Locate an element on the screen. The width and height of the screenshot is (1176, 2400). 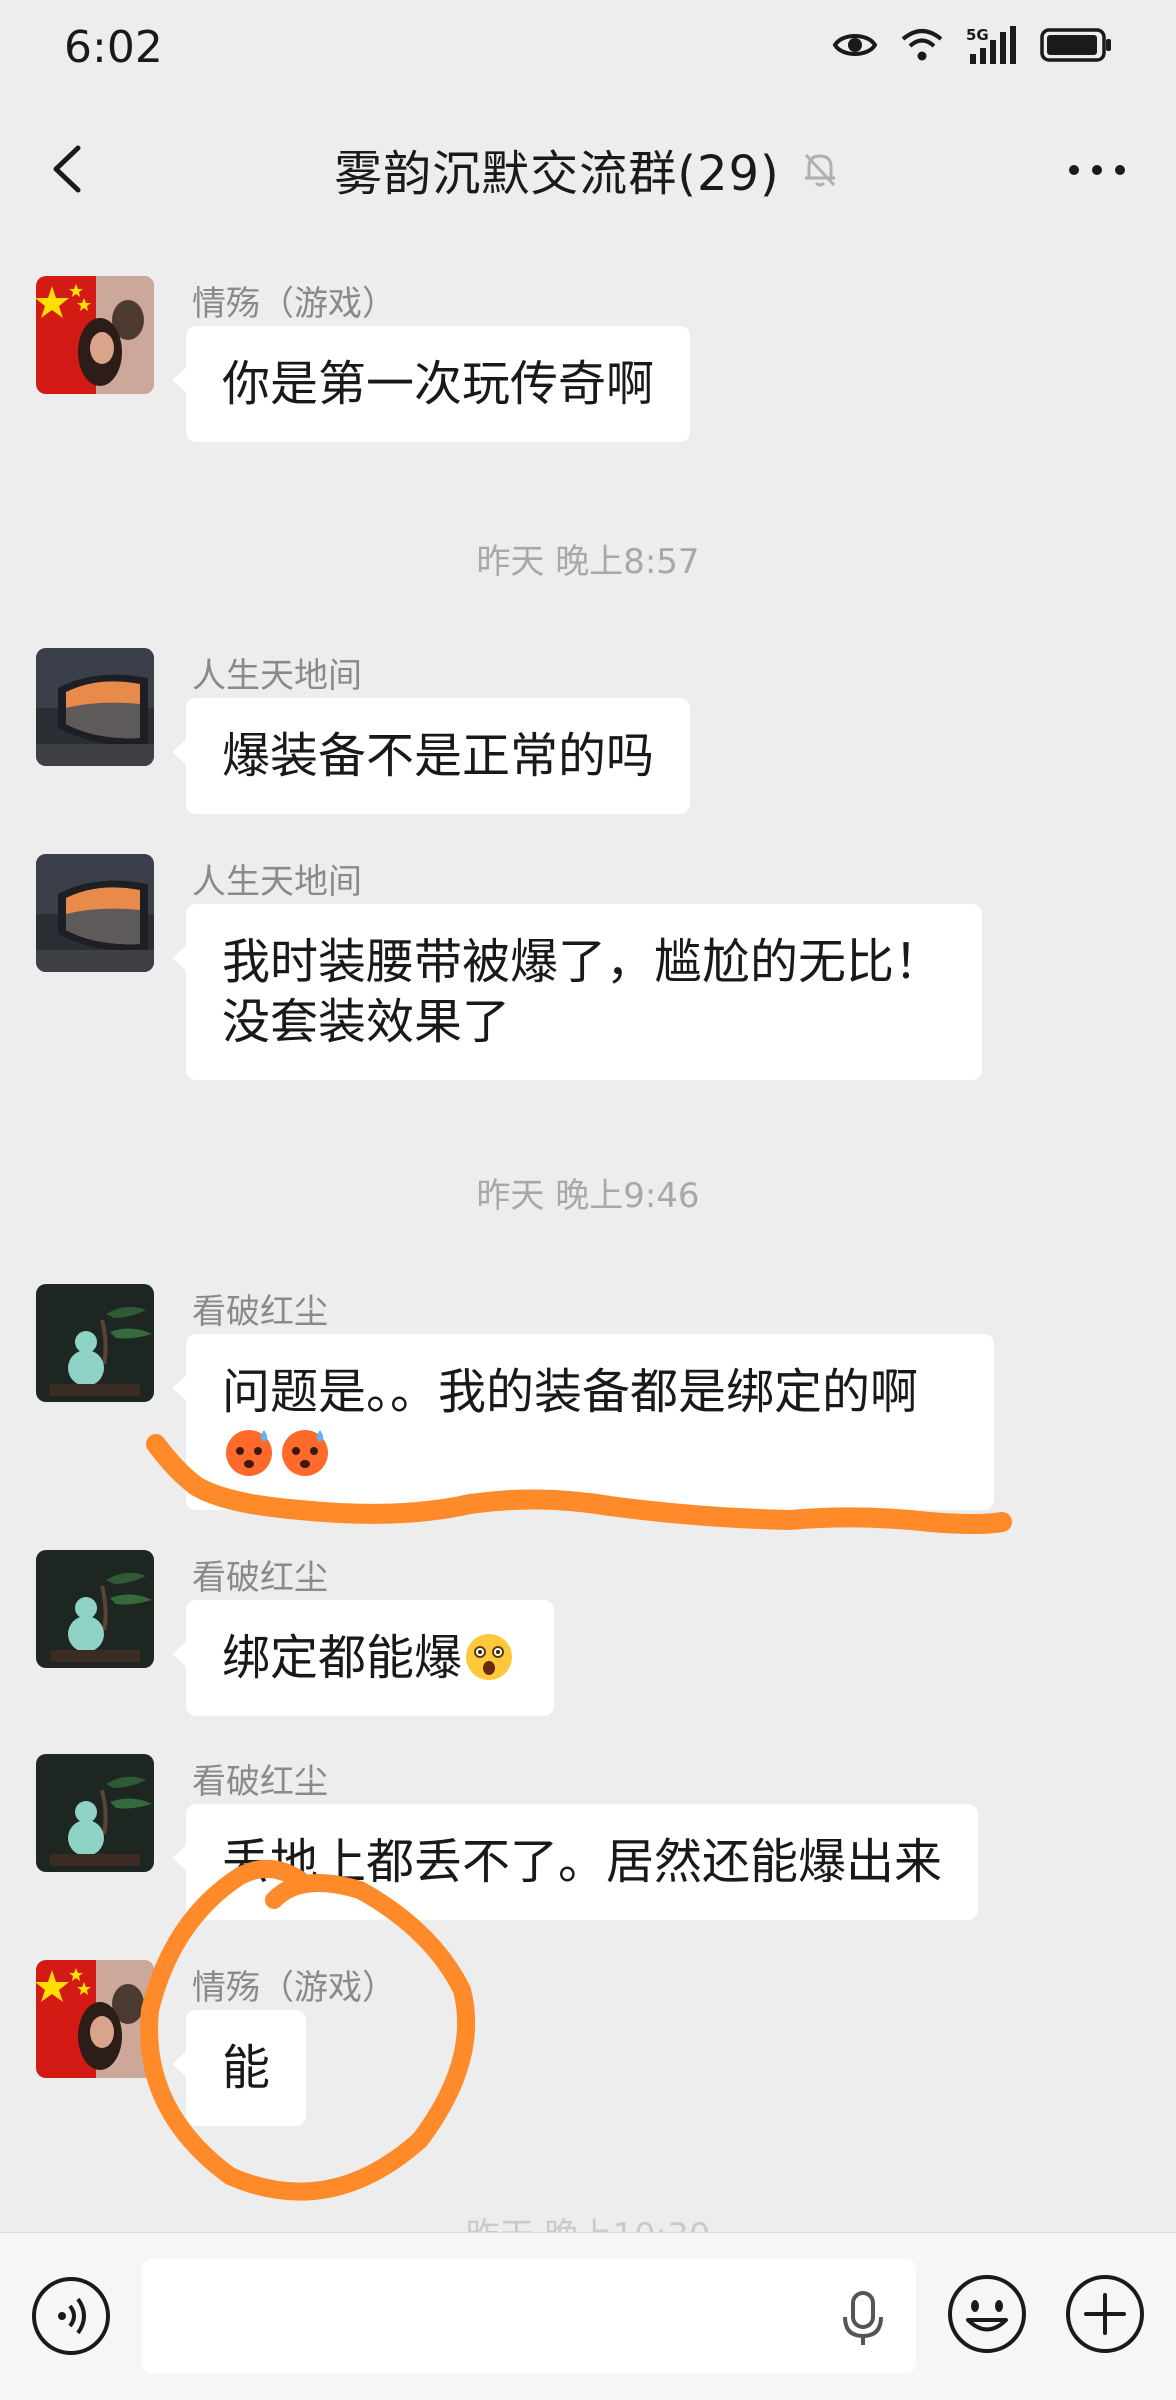
message-text: 丢地上都丢不了。居然还能爆出来 is located at coordinates (582, 1862).